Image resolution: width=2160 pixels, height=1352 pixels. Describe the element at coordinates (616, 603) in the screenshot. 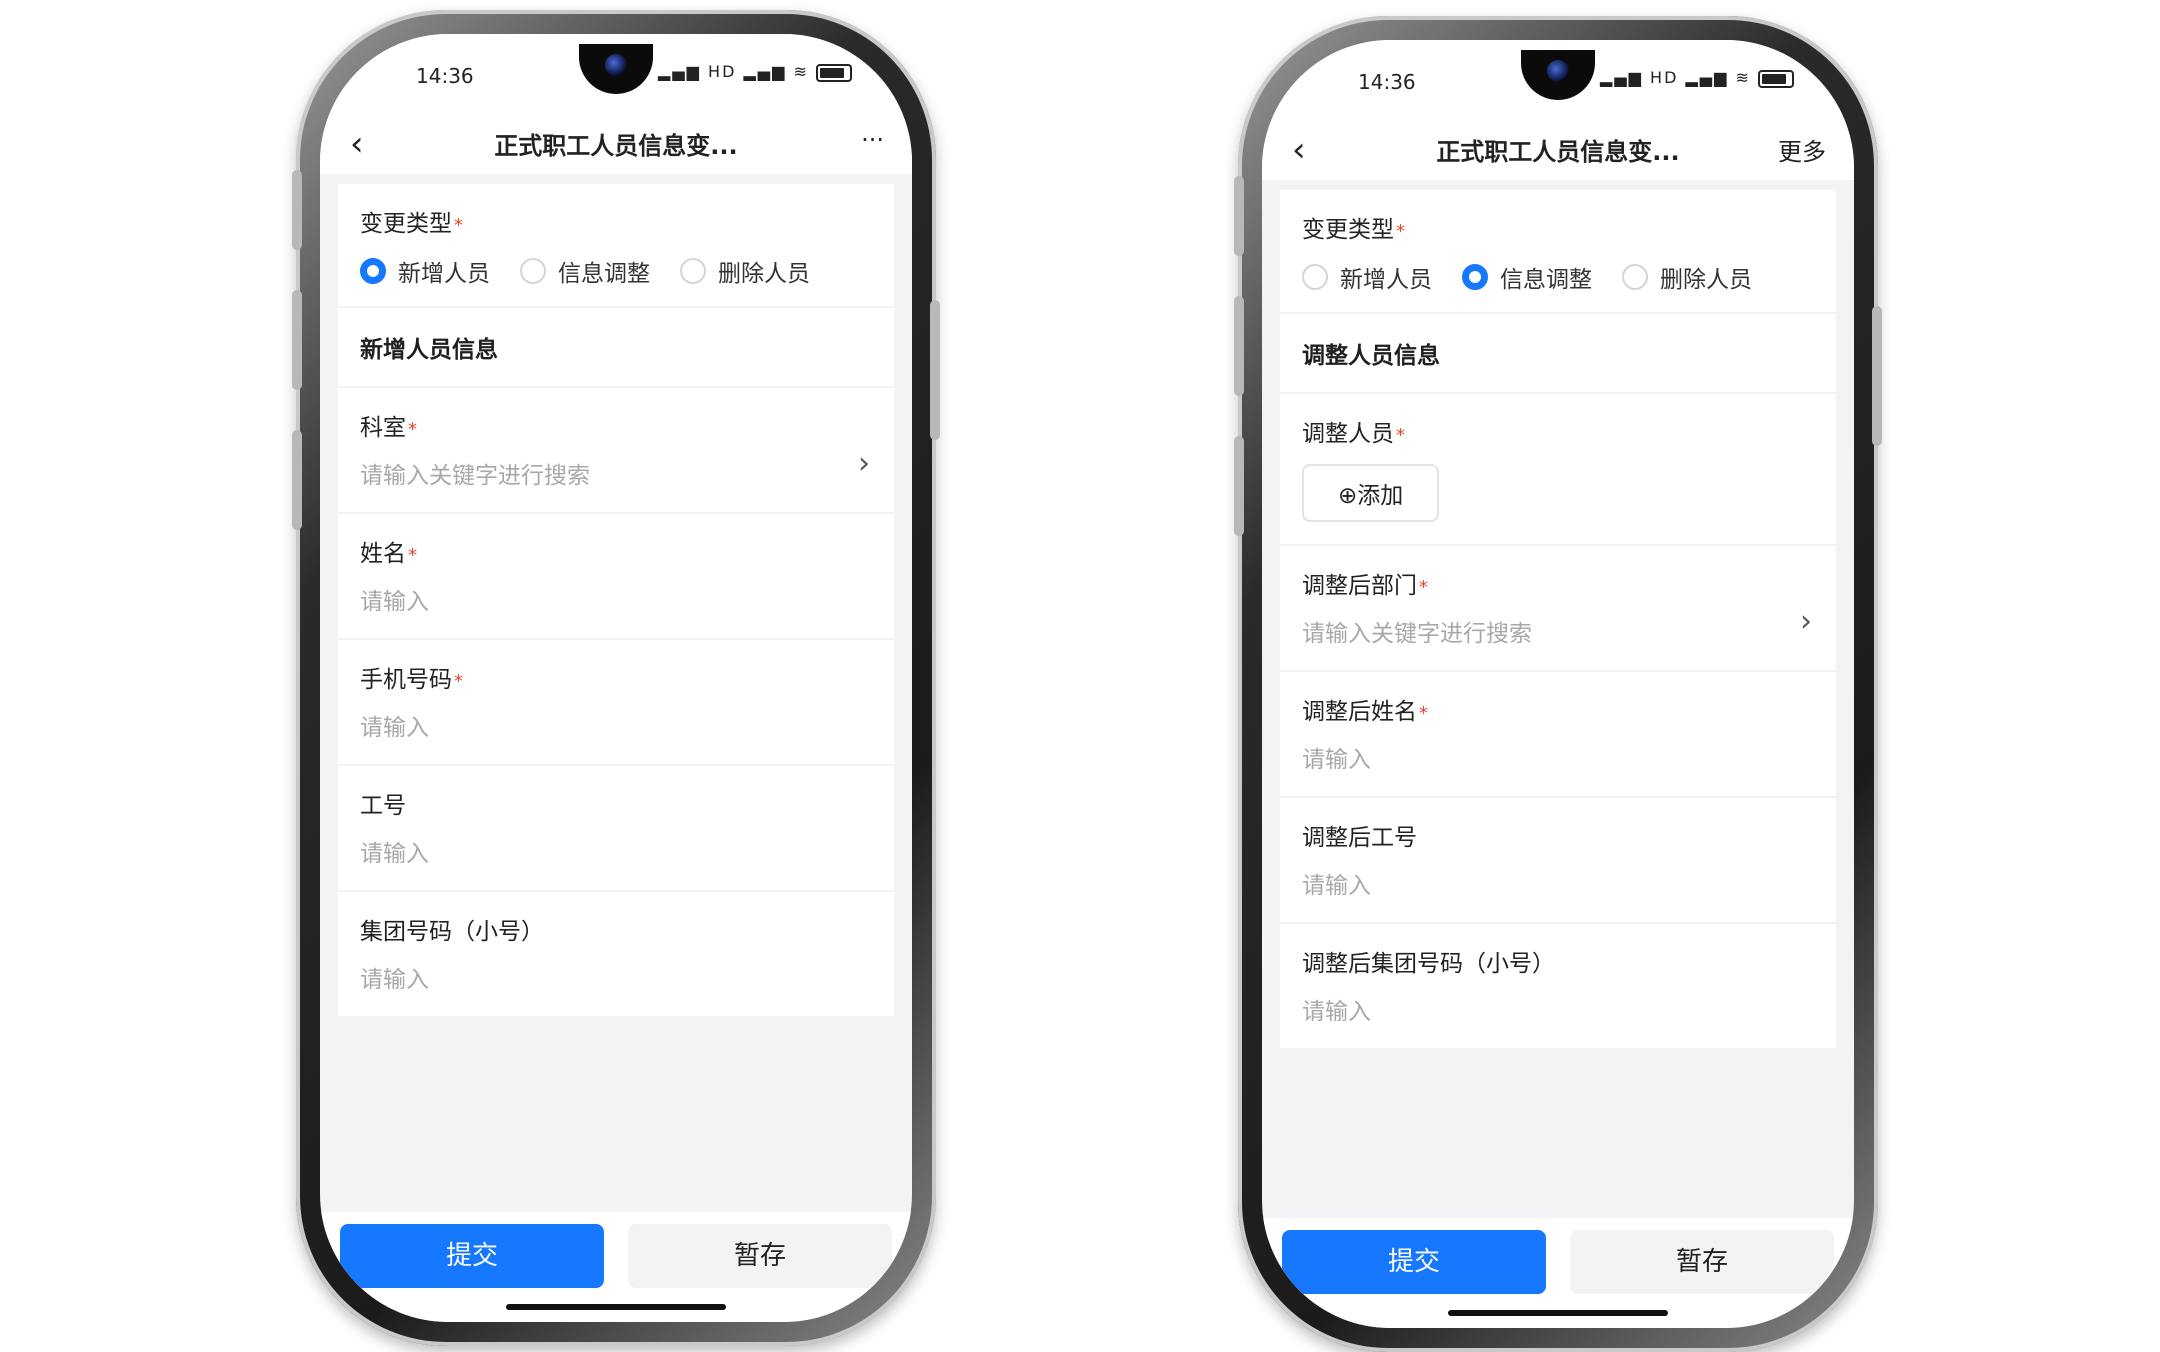

I see `name-input: 请输入` at that location.